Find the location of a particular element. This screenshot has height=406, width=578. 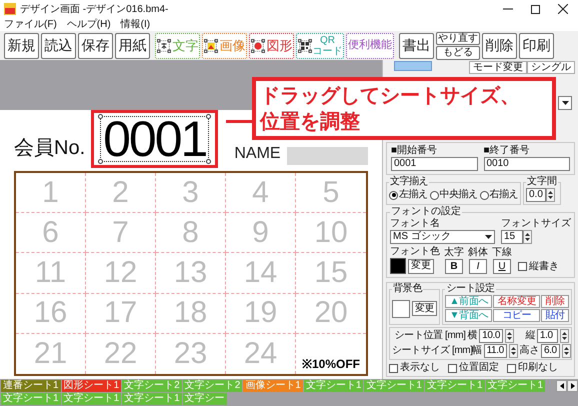

toolbar-button: もどる is located at coordinates (458, 53).